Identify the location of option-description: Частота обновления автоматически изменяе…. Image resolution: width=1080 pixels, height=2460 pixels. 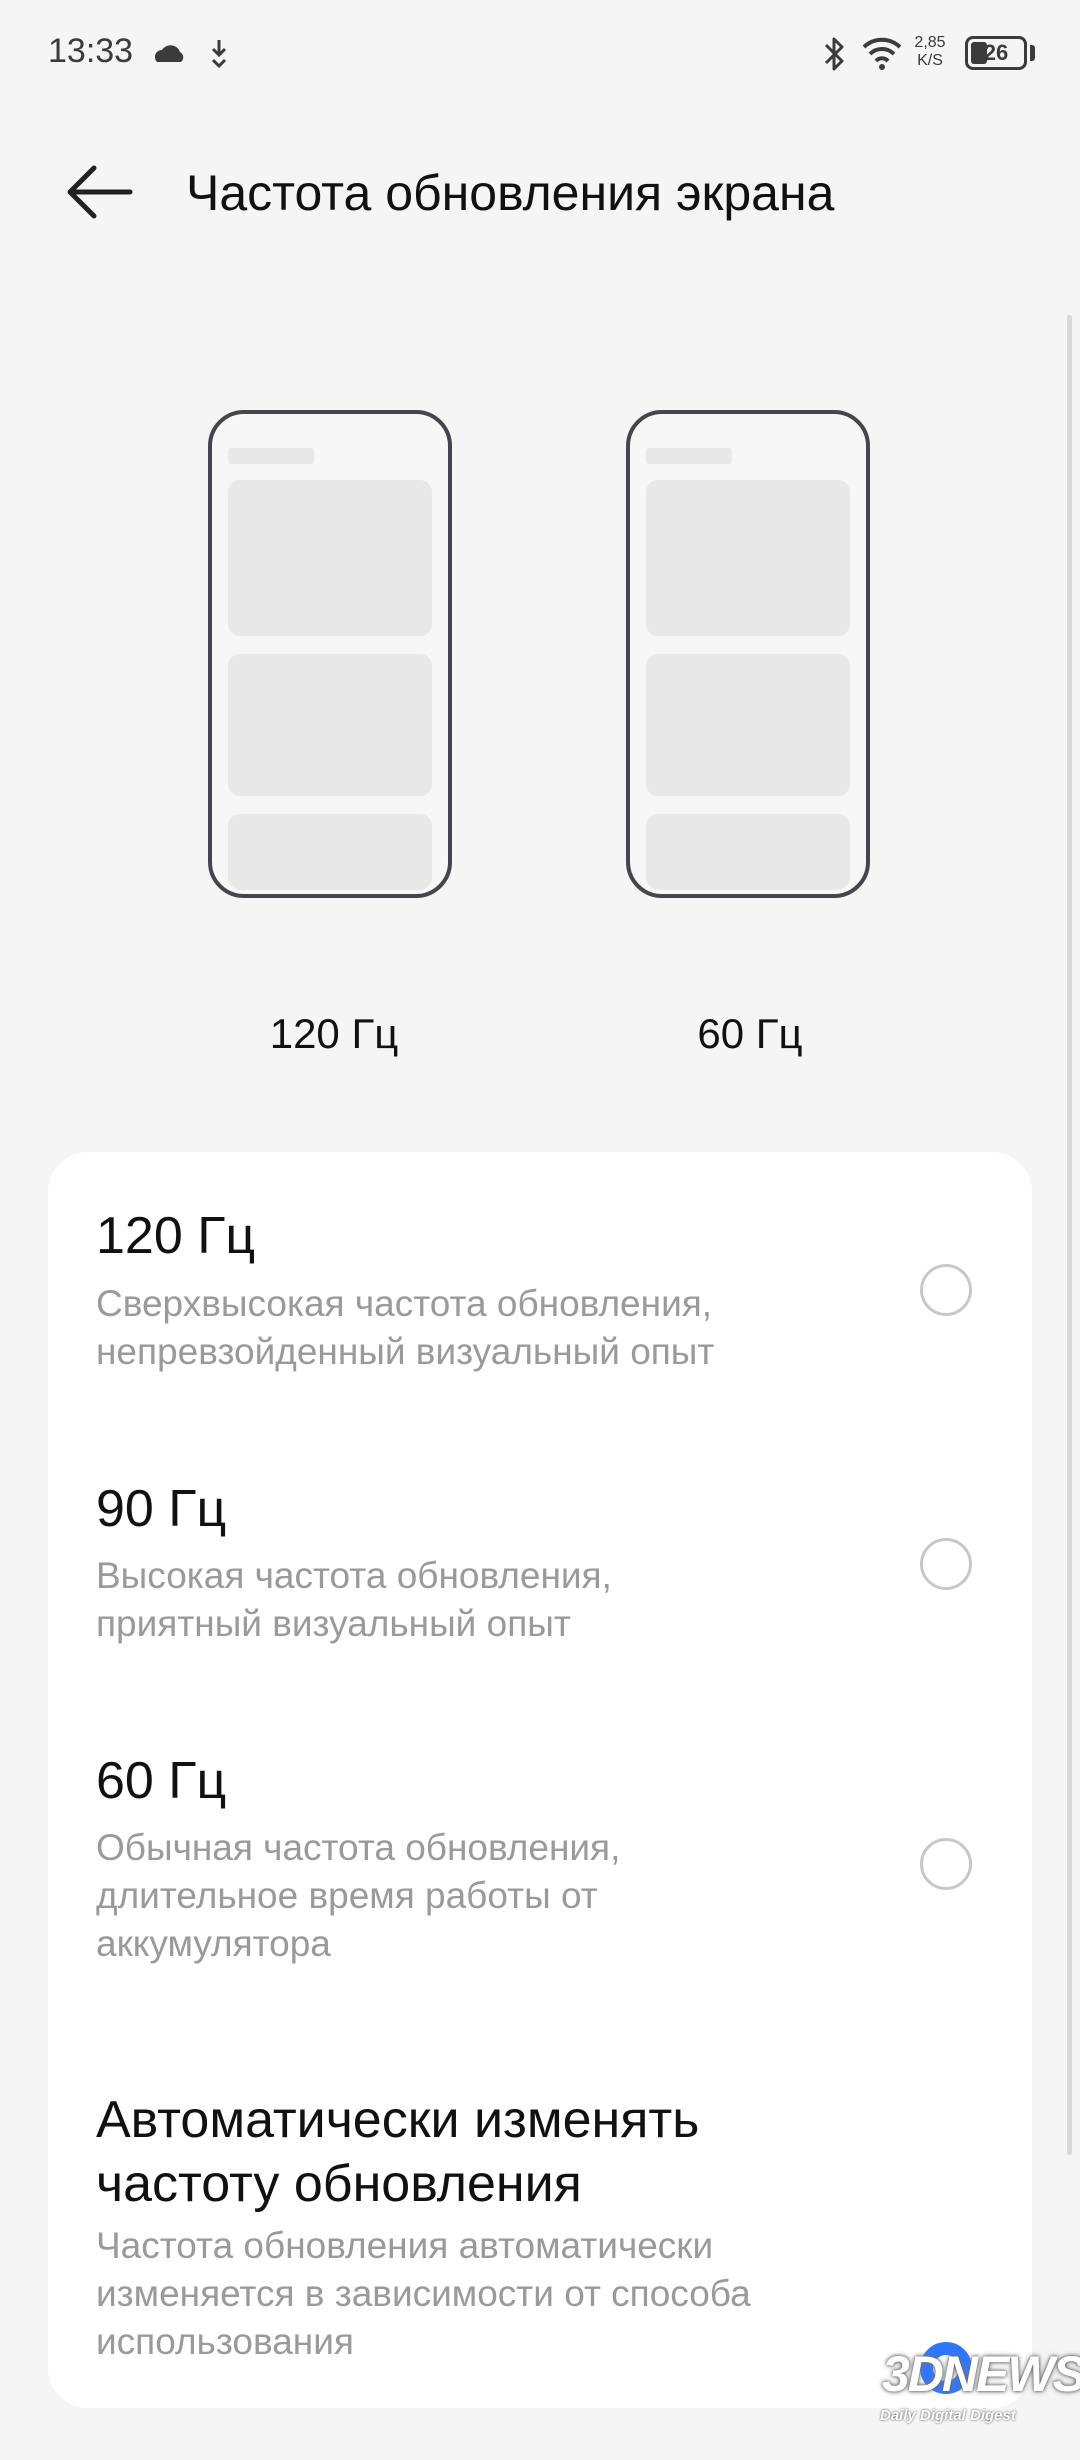
(423, 2293).